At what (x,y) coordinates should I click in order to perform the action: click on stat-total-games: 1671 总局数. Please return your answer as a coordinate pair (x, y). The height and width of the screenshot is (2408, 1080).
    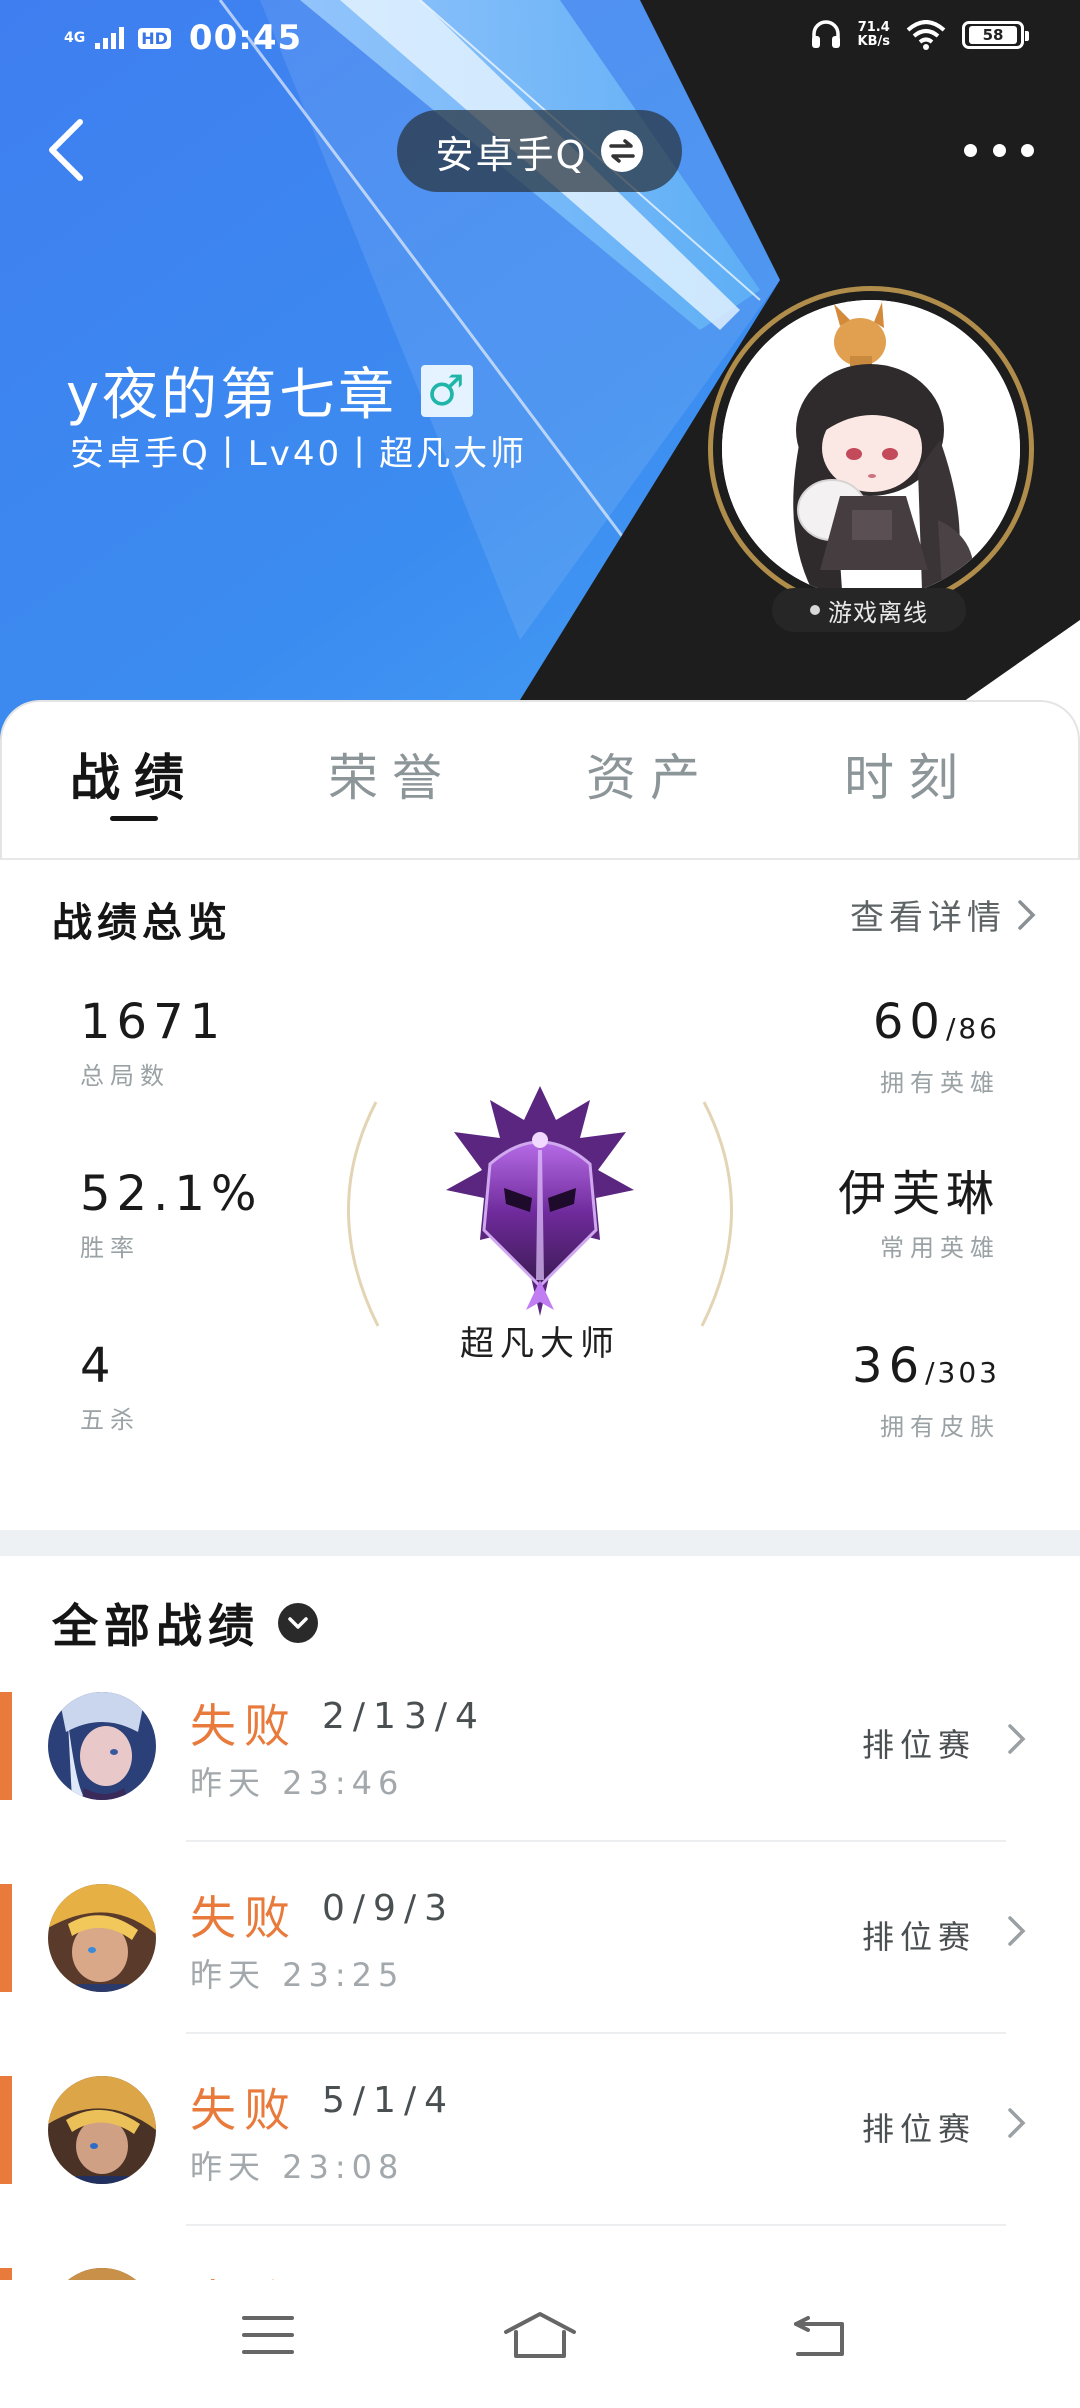
    Looking at the image, I should click on (153, 1042).